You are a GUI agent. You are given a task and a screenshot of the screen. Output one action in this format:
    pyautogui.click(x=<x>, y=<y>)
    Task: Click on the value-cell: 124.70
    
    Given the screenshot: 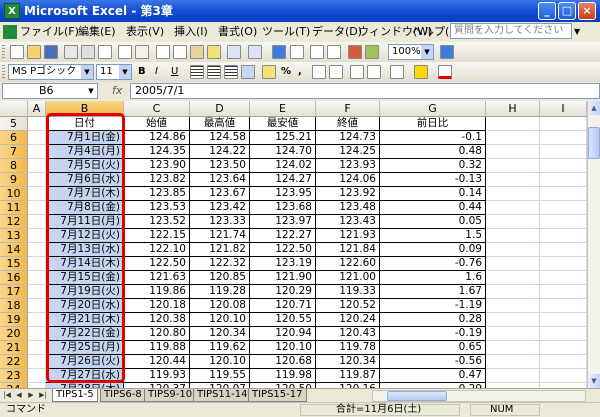 What is the action you would take?
    pyautogui.click(x=283, y=152)
    